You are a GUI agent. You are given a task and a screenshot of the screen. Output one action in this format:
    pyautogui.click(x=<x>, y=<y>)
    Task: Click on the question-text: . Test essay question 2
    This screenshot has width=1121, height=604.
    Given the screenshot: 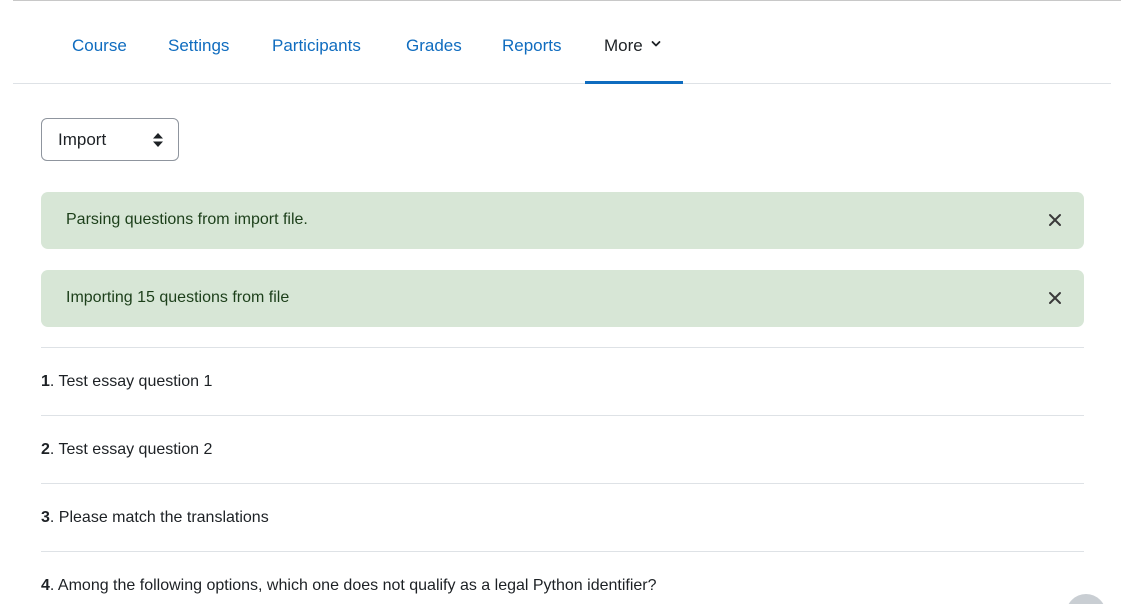 What is the action you would take?
    pyautogui.click(x=131, y=449)
    